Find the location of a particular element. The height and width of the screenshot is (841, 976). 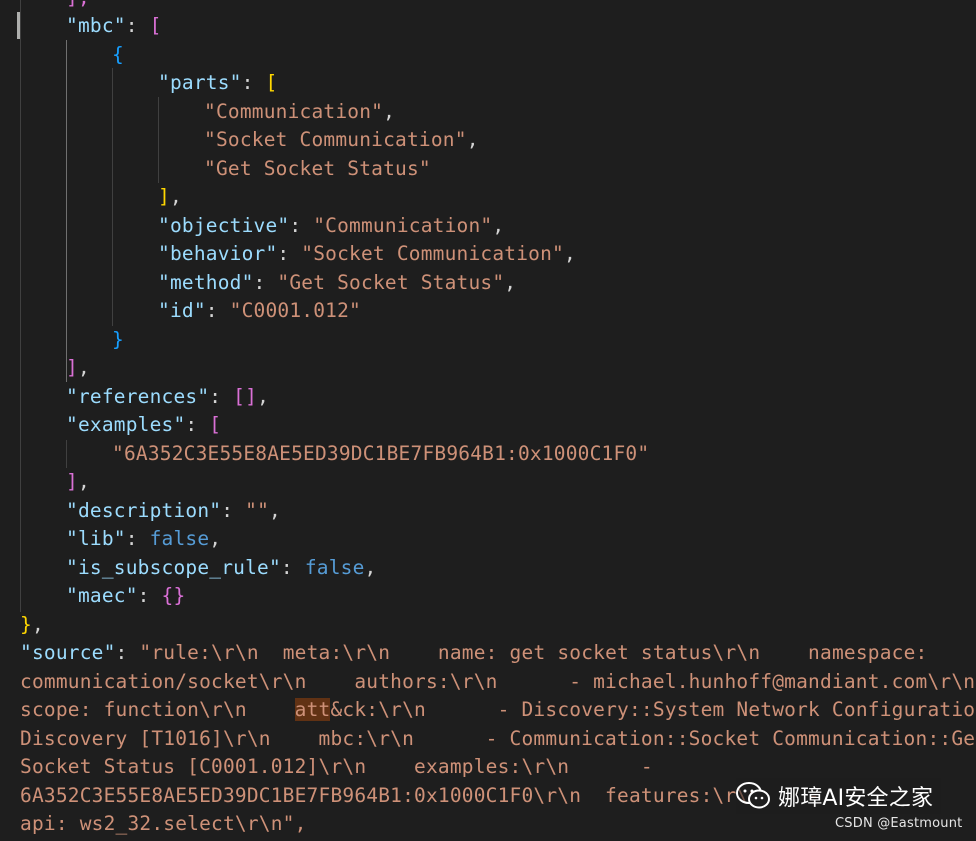

code-line: "examples": [ is located at coordinates (144, 424).